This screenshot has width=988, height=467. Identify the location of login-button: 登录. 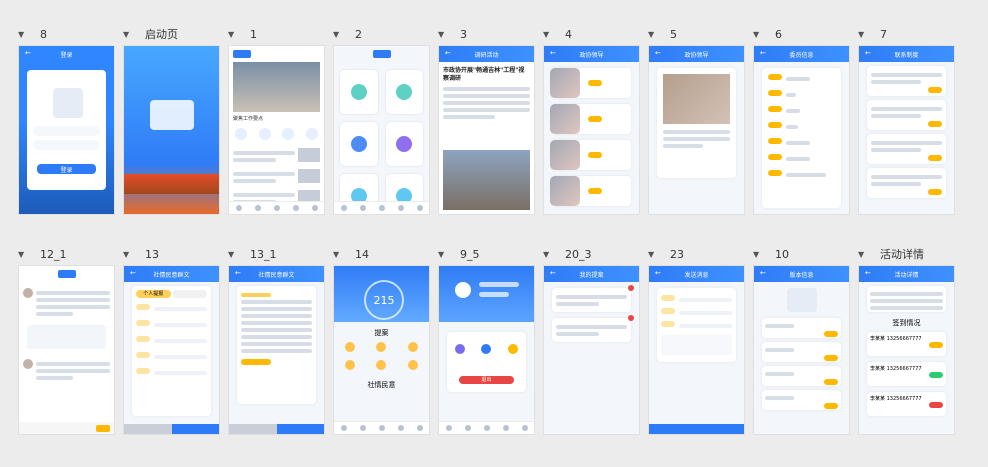
(66, 169).